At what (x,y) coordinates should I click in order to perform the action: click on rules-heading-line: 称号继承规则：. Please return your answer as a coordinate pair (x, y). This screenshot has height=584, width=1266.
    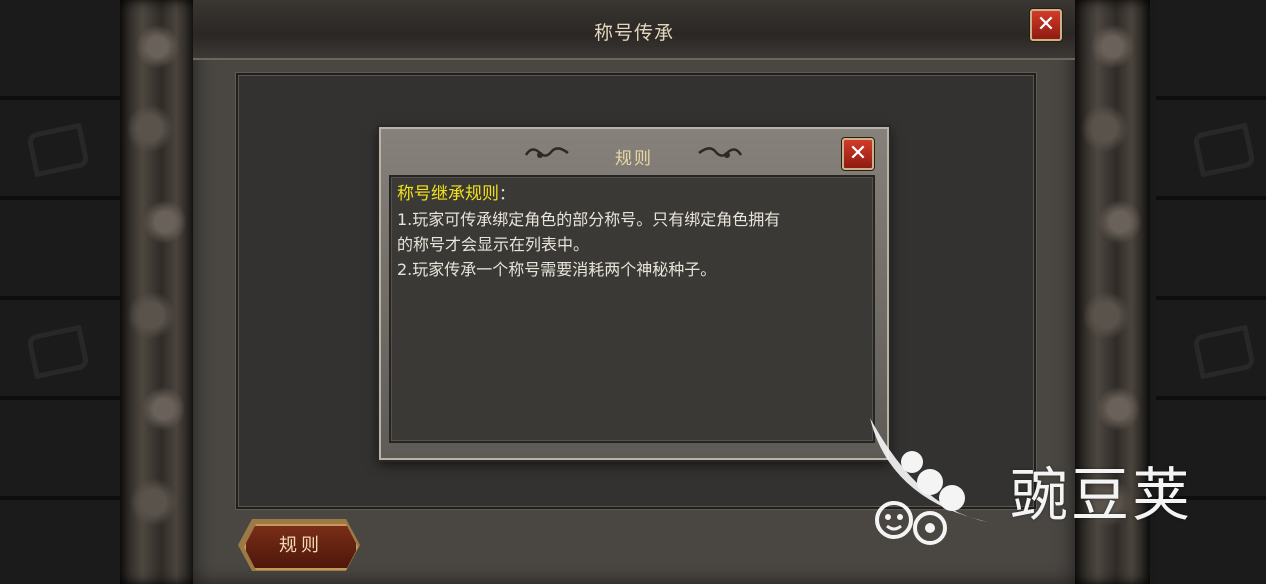
    Looking at the image, I should click on (632, 194).